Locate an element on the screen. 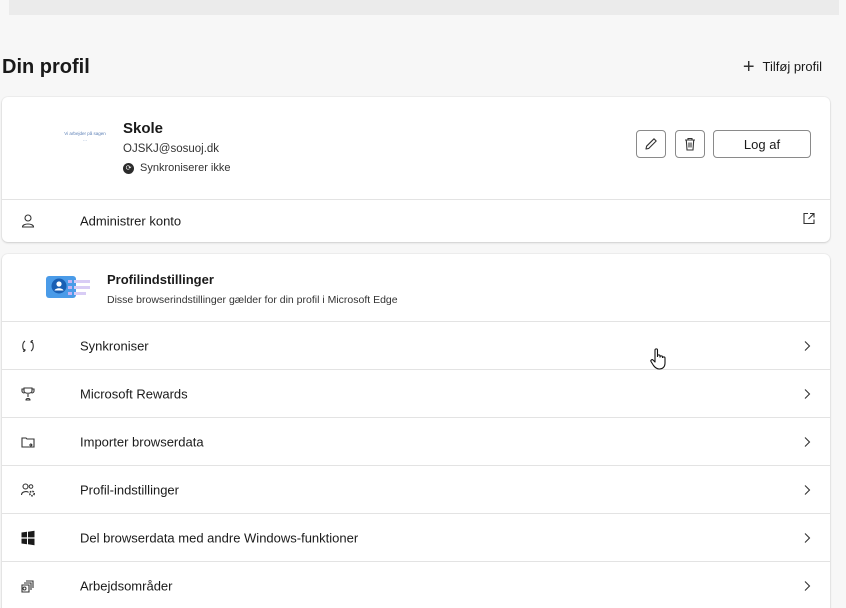 The height and width of the screenshot is (608, 846). sync-icon is located at coordinates (28, 346).